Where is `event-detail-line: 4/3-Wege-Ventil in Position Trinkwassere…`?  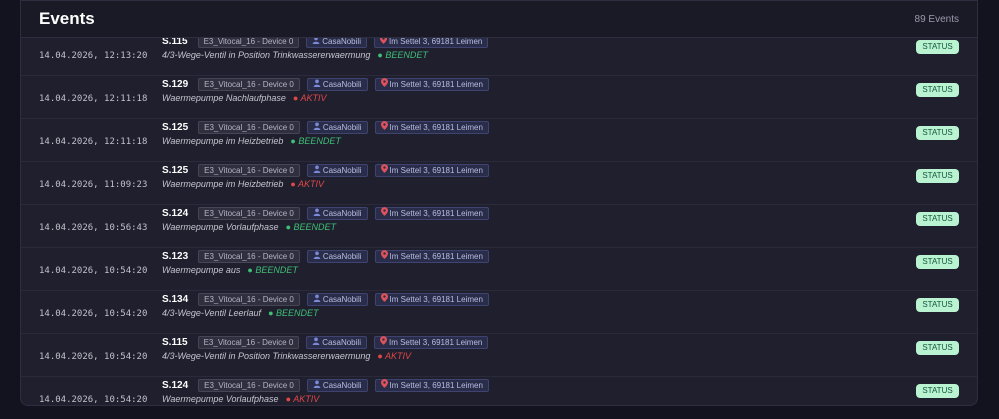 event-detail-line: 4/3-Wege-Ventil in Position Trinkwassere… is located at coordinates (295, 55).